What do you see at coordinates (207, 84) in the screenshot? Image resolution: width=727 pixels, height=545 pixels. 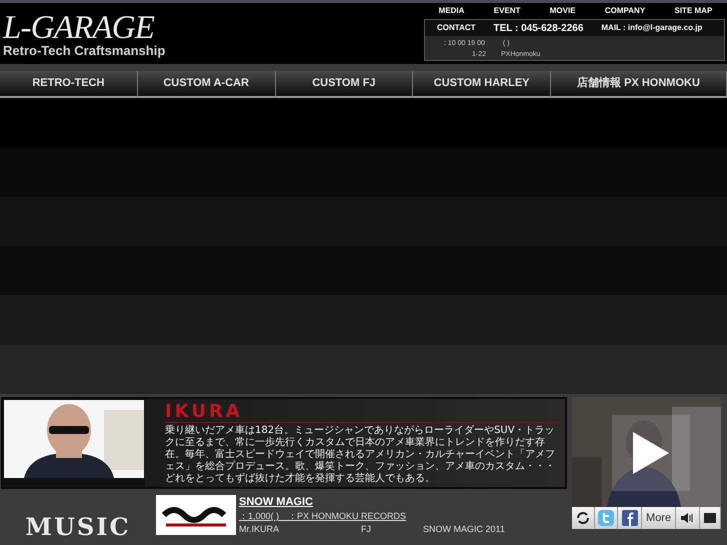 I see `nav-tab: CUSTOM A-CAR` at bounding box center [207, 84].